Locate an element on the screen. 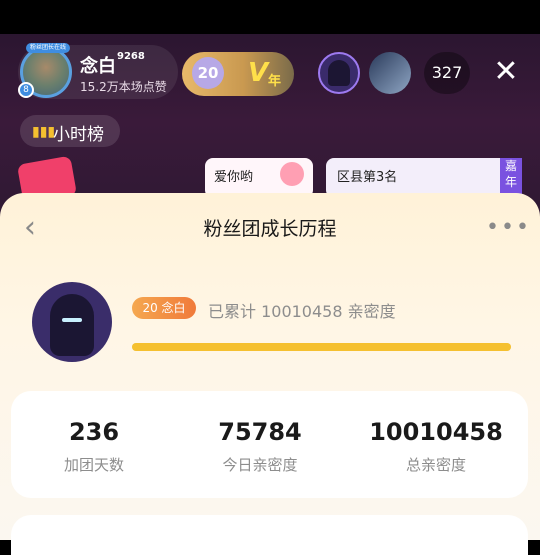 The image size is (540, 555). stat-join-days-label: 加团天数 is located at coordinates (93, 465).